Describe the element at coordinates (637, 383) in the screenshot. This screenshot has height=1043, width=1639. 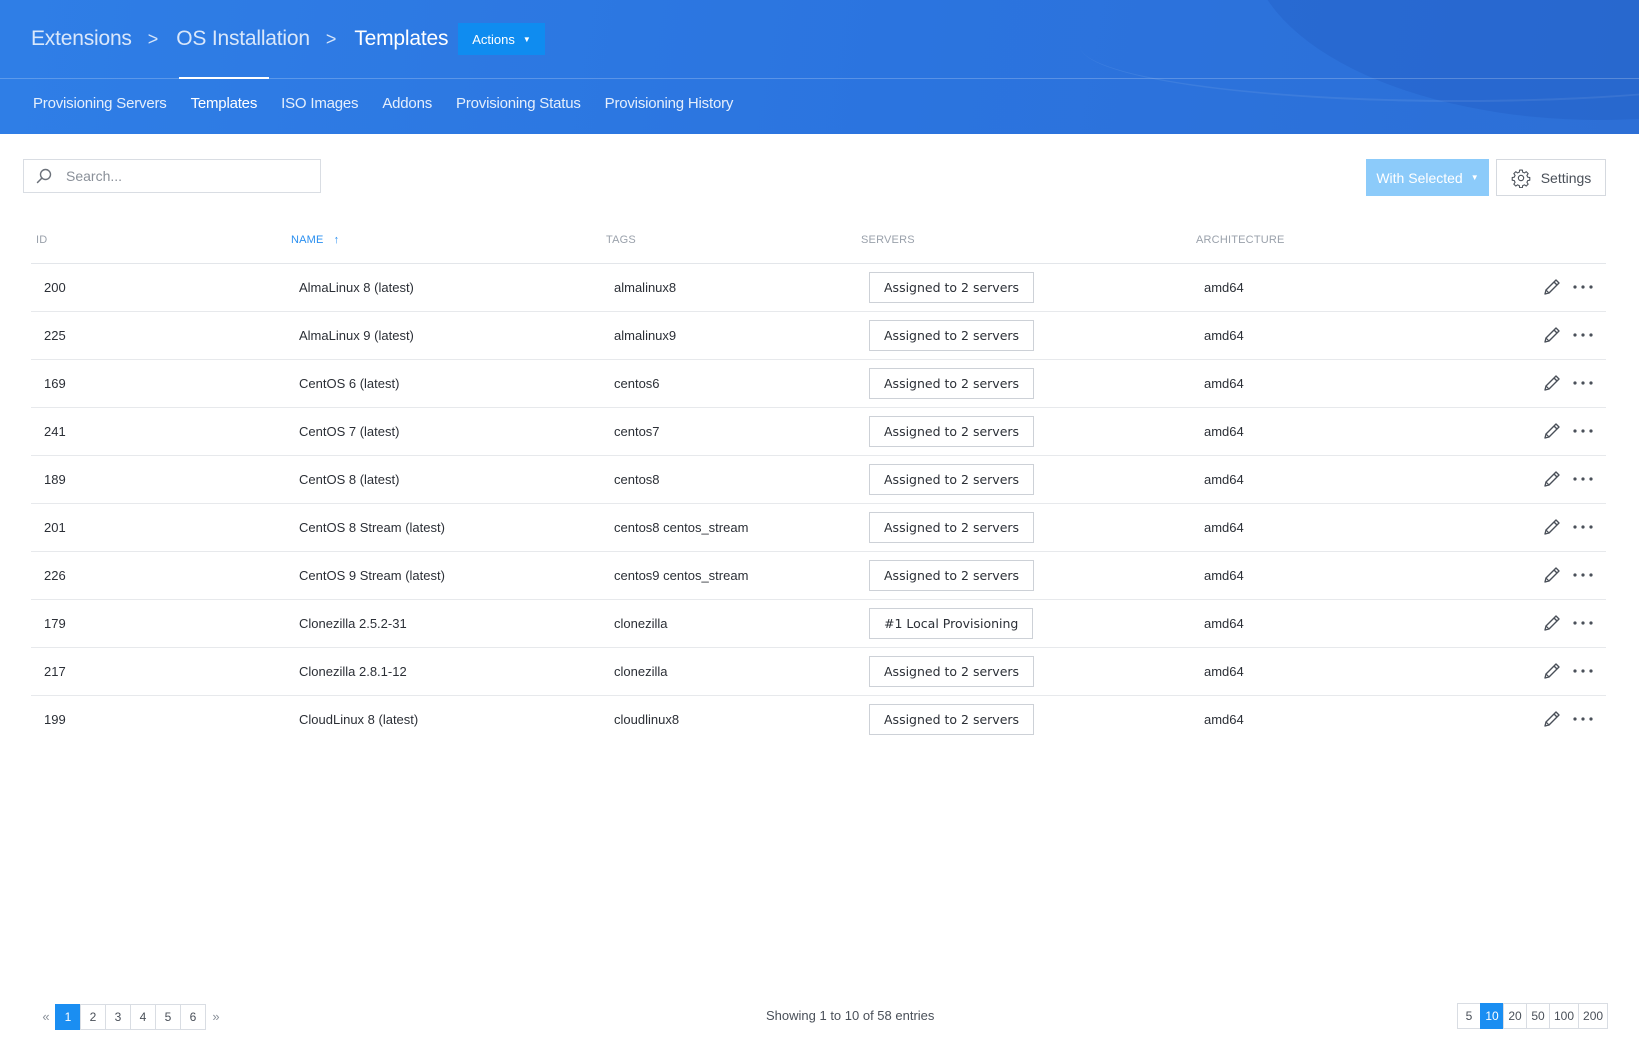
I see `row-tags: centos6` at that location.